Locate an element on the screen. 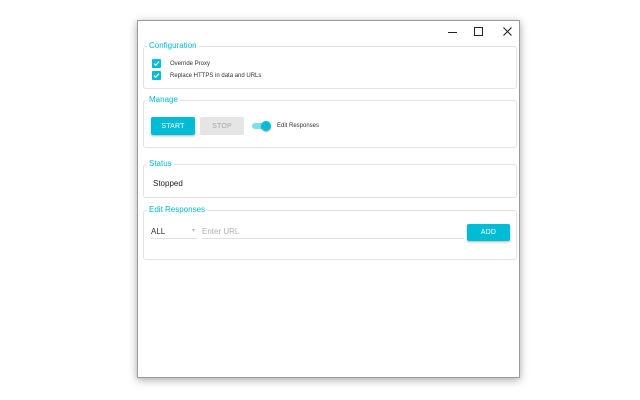 The height and width of the screenshot is (400, 640). method-select-value: ALL is located at coordinates (158, 231).